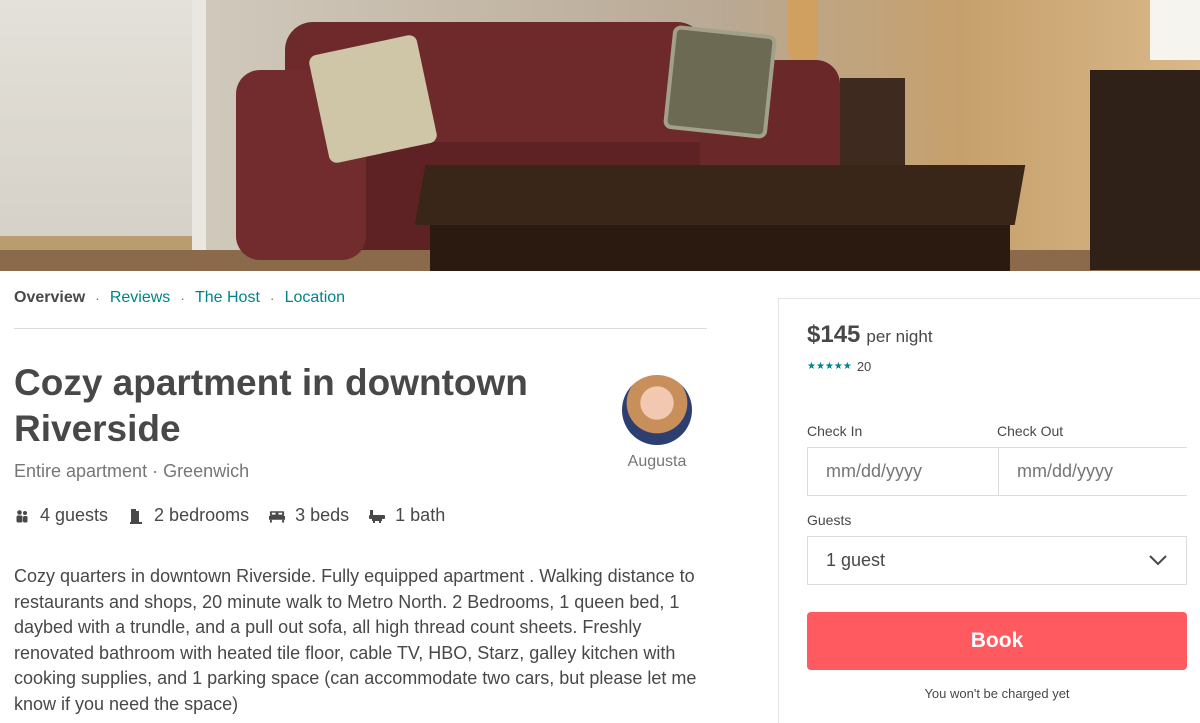 Image resolution: width=1200 pixels, height=723 pixels. I want to click on photo-door-frame, so click(199, 135).